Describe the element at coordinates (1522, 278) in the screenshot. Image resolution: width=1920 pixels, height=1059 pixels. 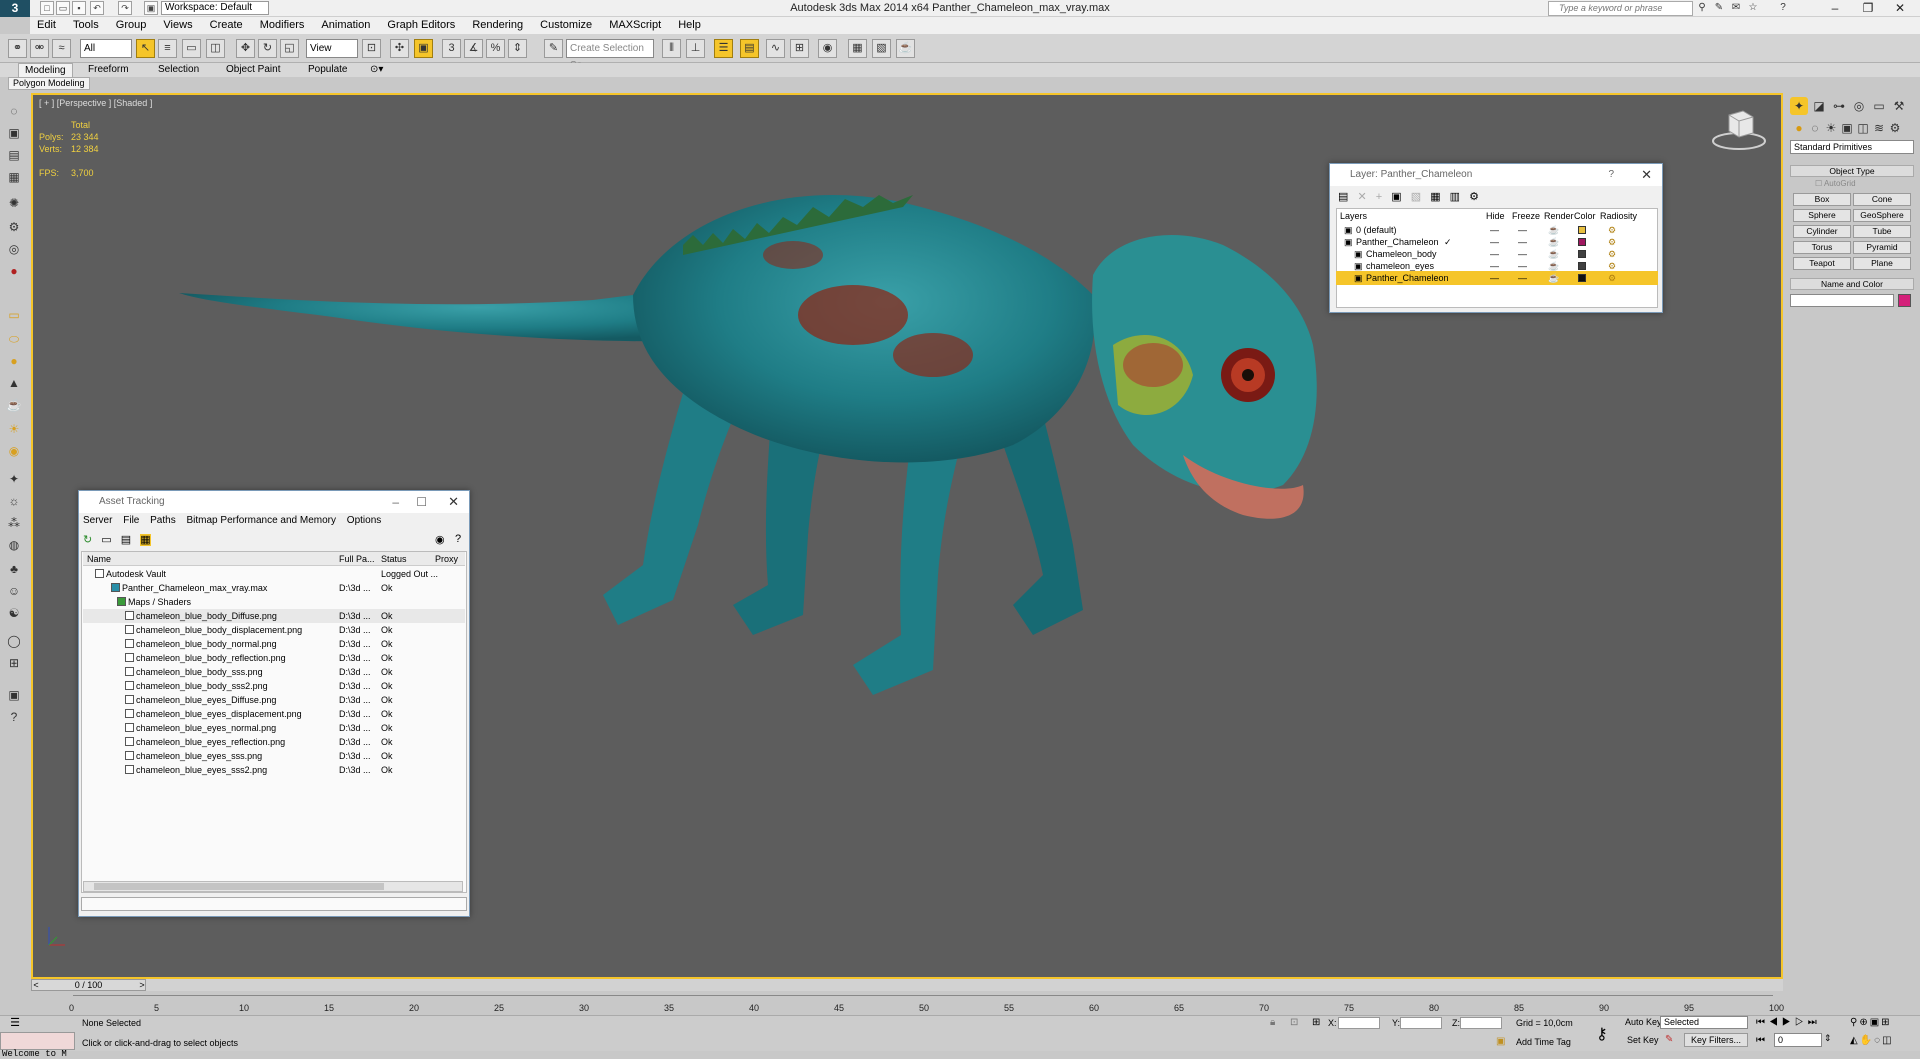
I see `freeze-toggle: —` at that location.